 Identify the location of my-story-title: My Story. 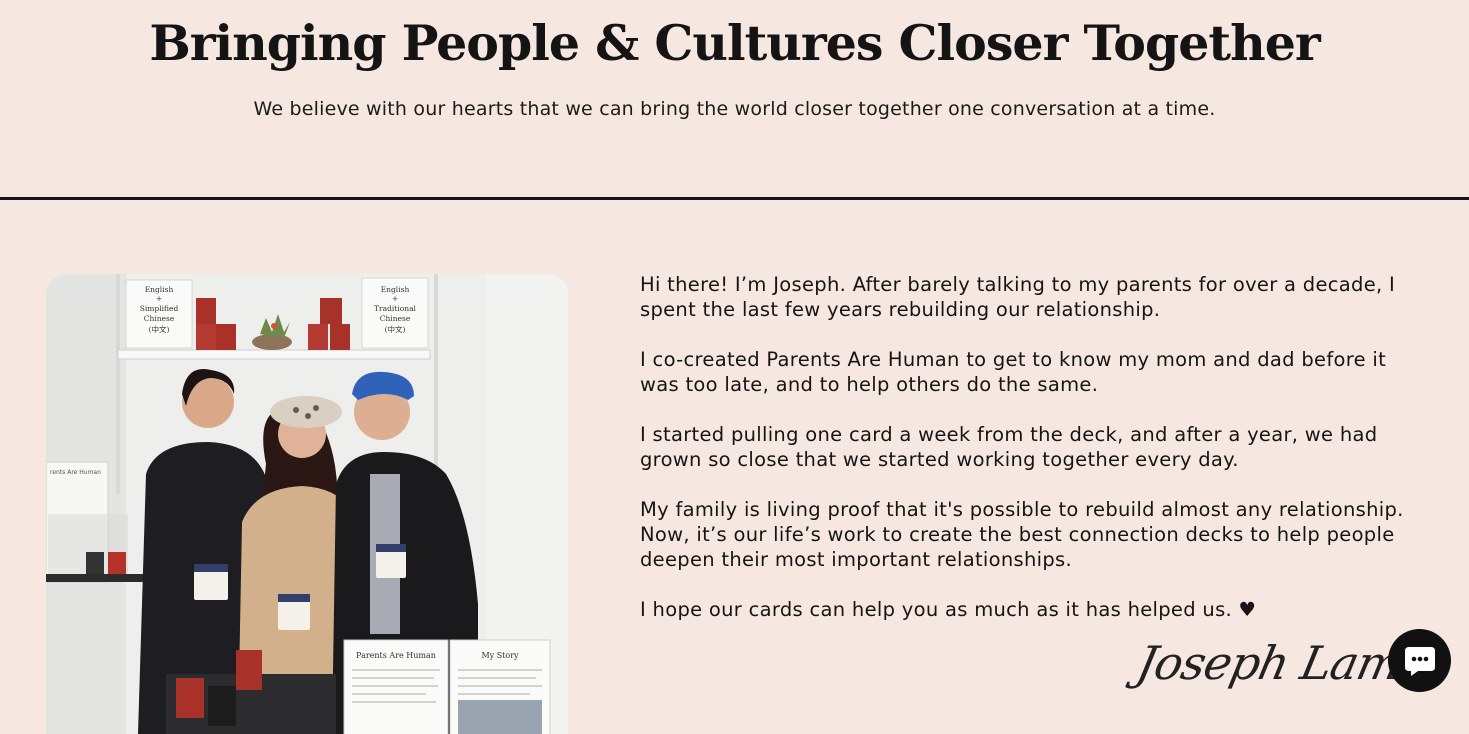
(500, 655).